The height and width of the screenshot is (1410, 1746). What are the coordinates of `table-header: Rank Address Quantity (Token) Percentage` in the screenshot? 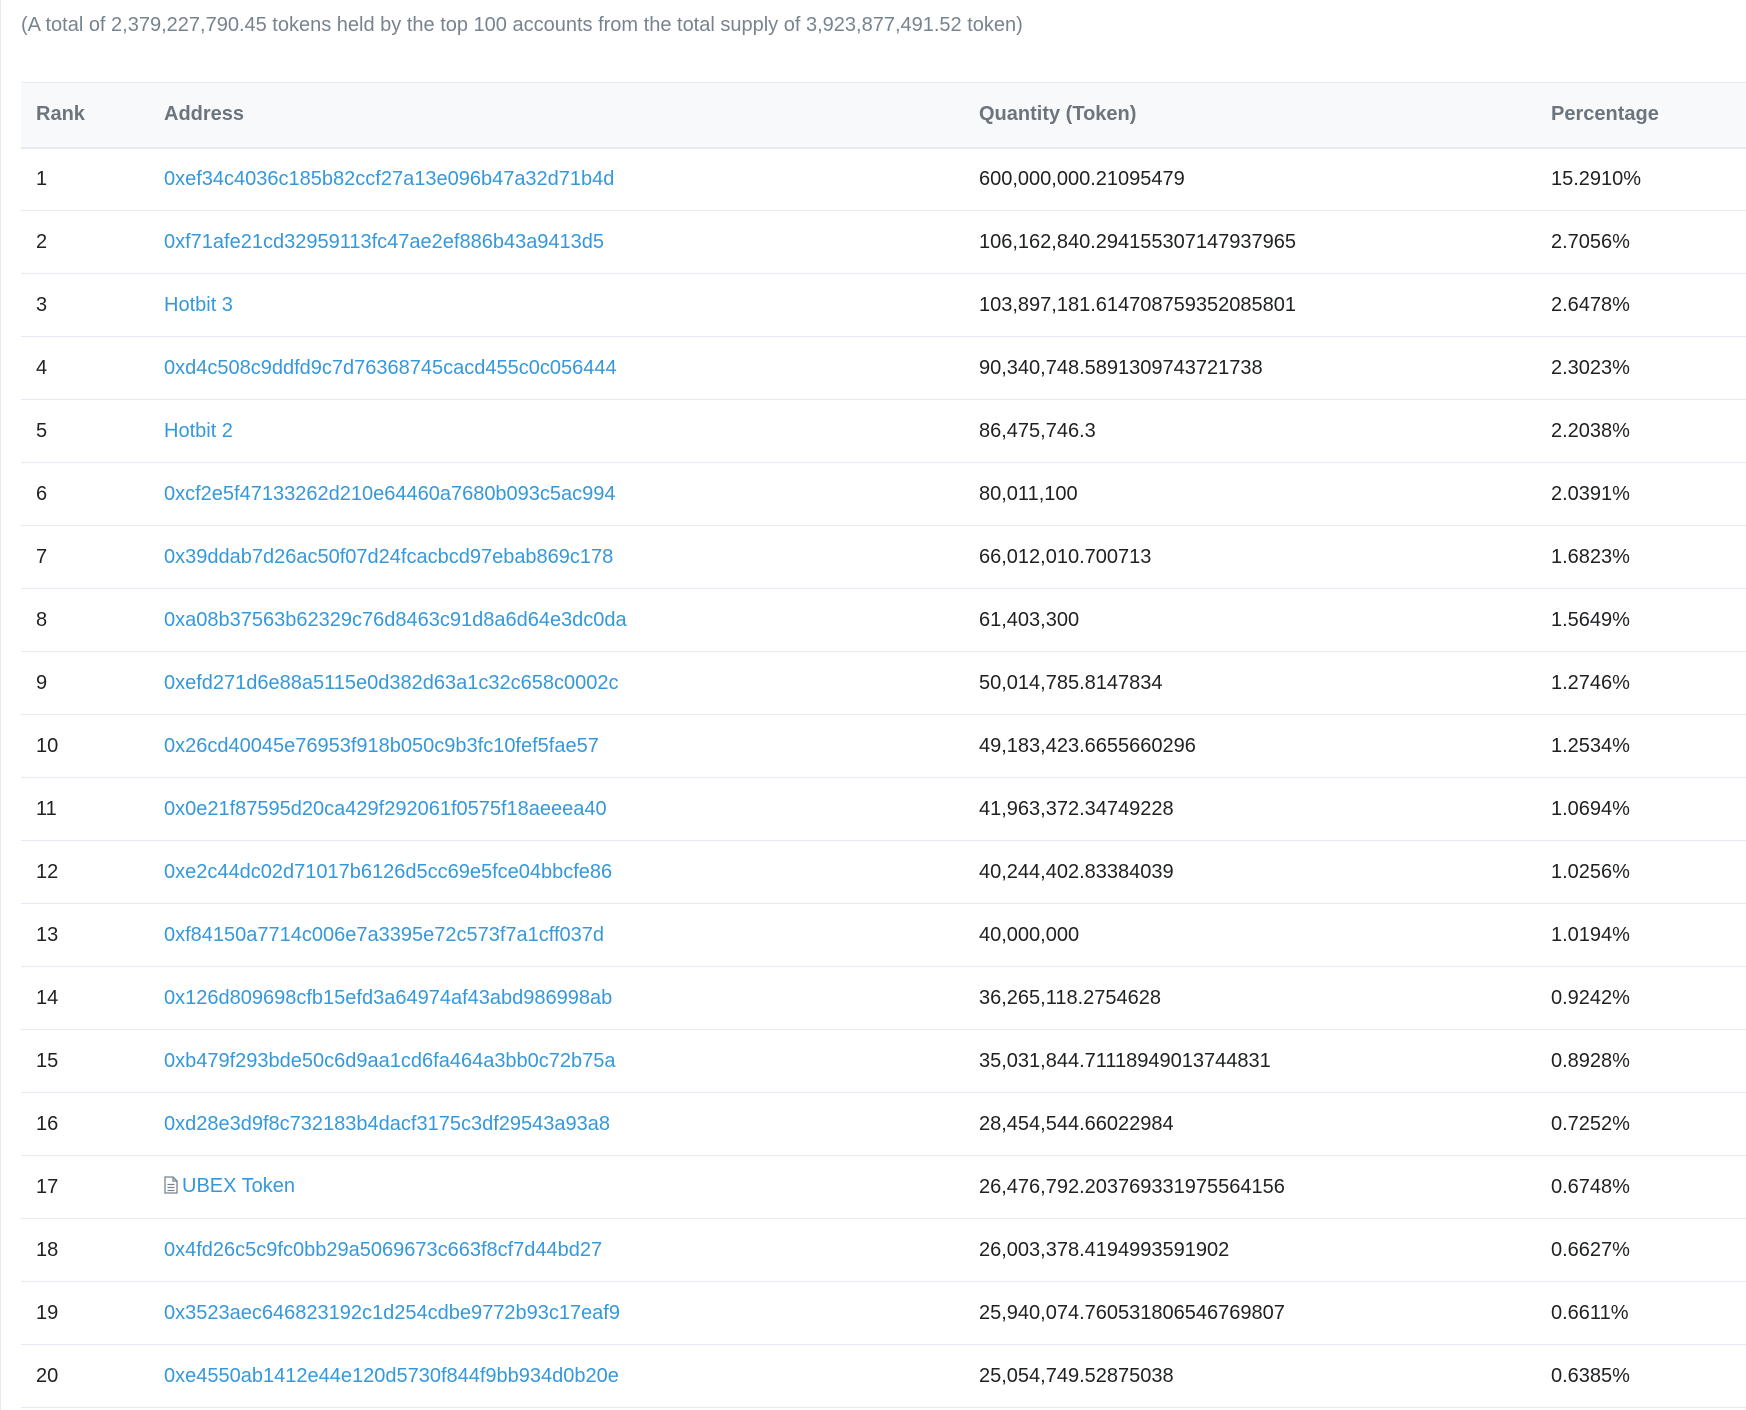 It's located at (883, 115).